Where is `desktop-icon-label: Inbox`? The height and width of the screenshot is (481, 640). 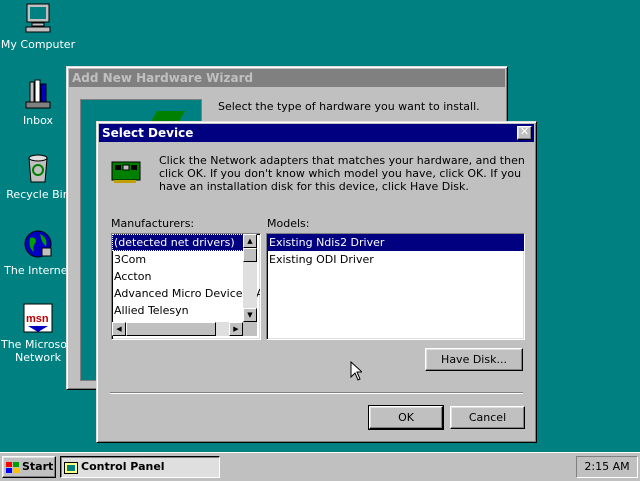 desktop-icon-label: Inbox is located at coordinates (38, 120).